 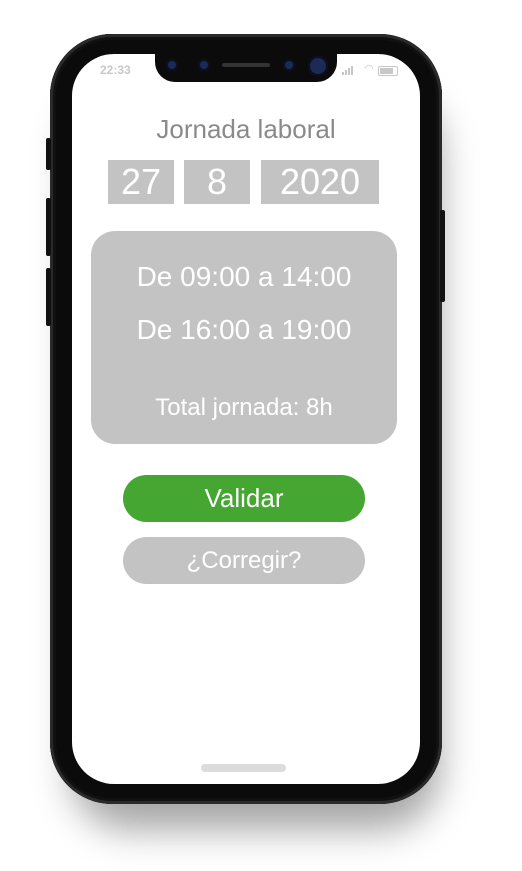 What do you see at coordinates (369, 69) in the screenshot?
I see `wifi-icon: ◠` at bounding box center [369, 69].